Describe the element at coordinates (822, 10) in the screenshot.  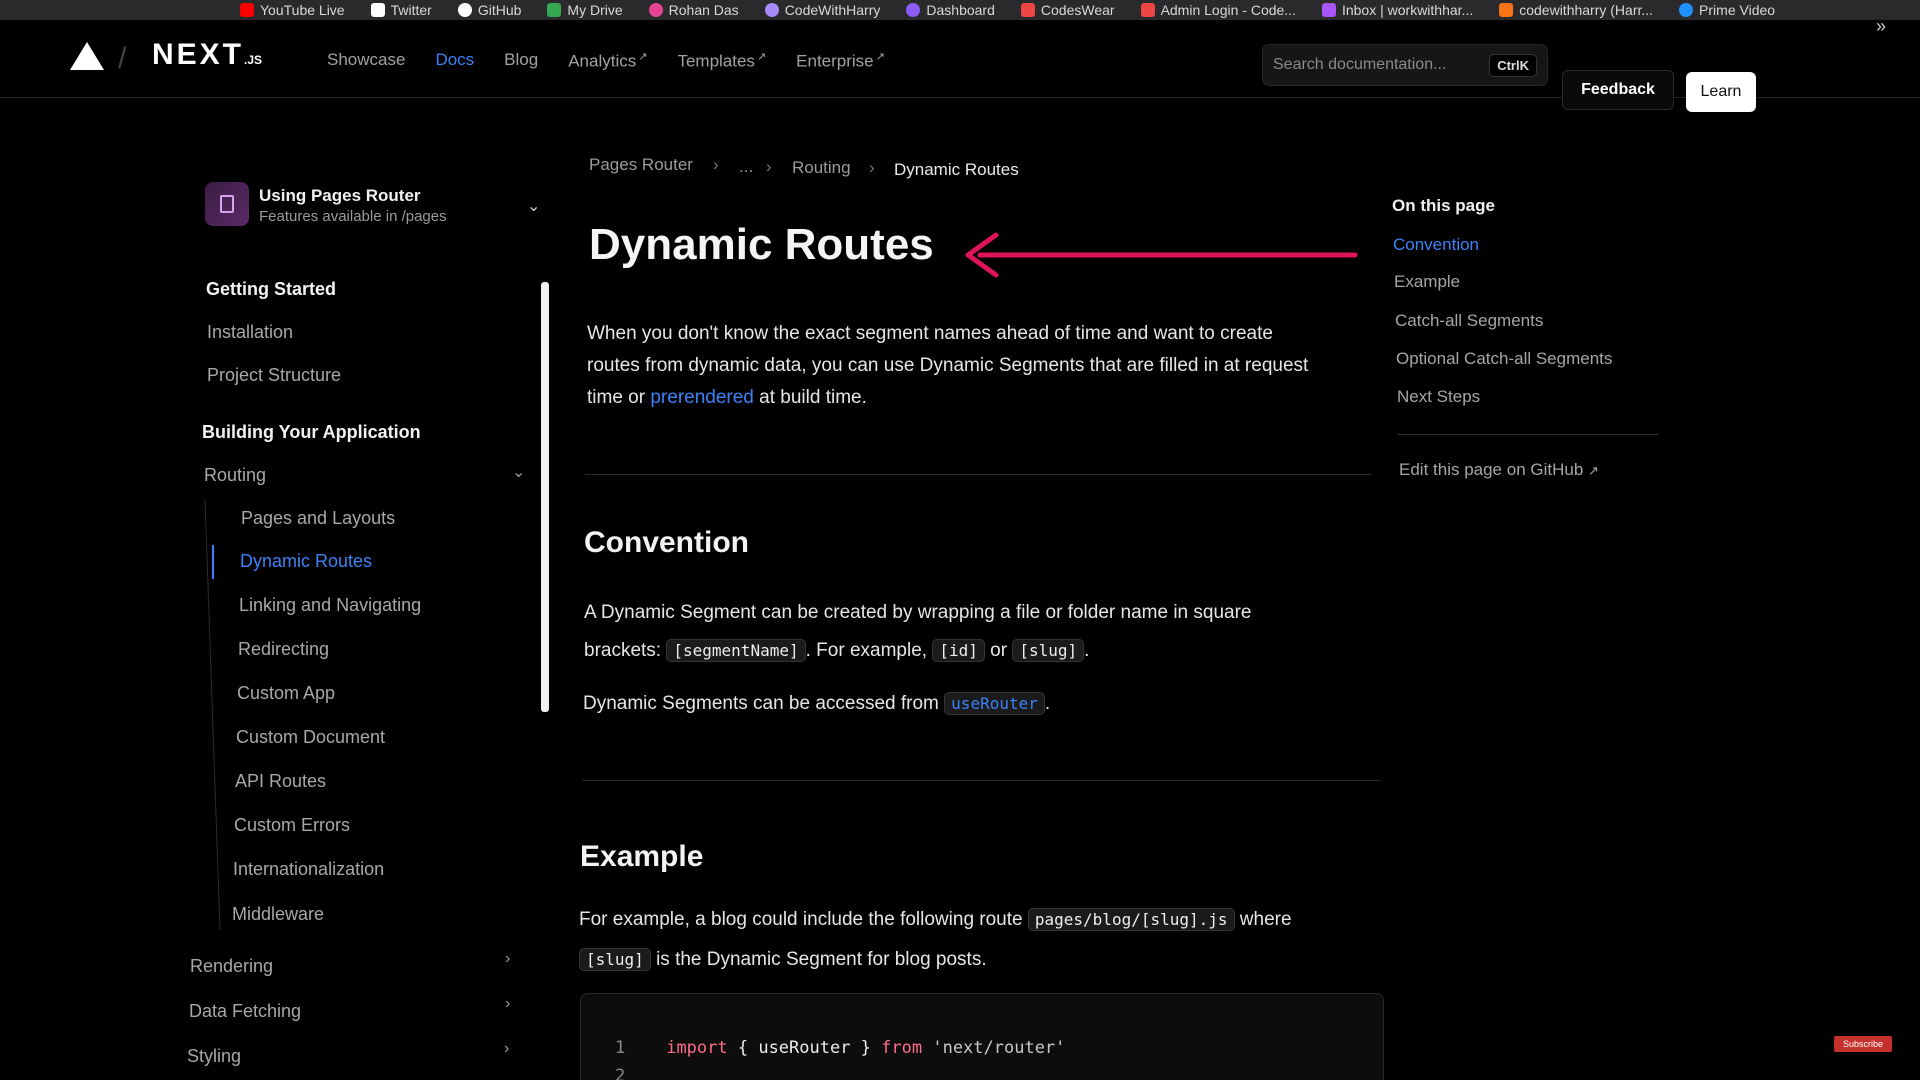
I see `bookmark-codewithharry: CodeWithHarry` at that location.